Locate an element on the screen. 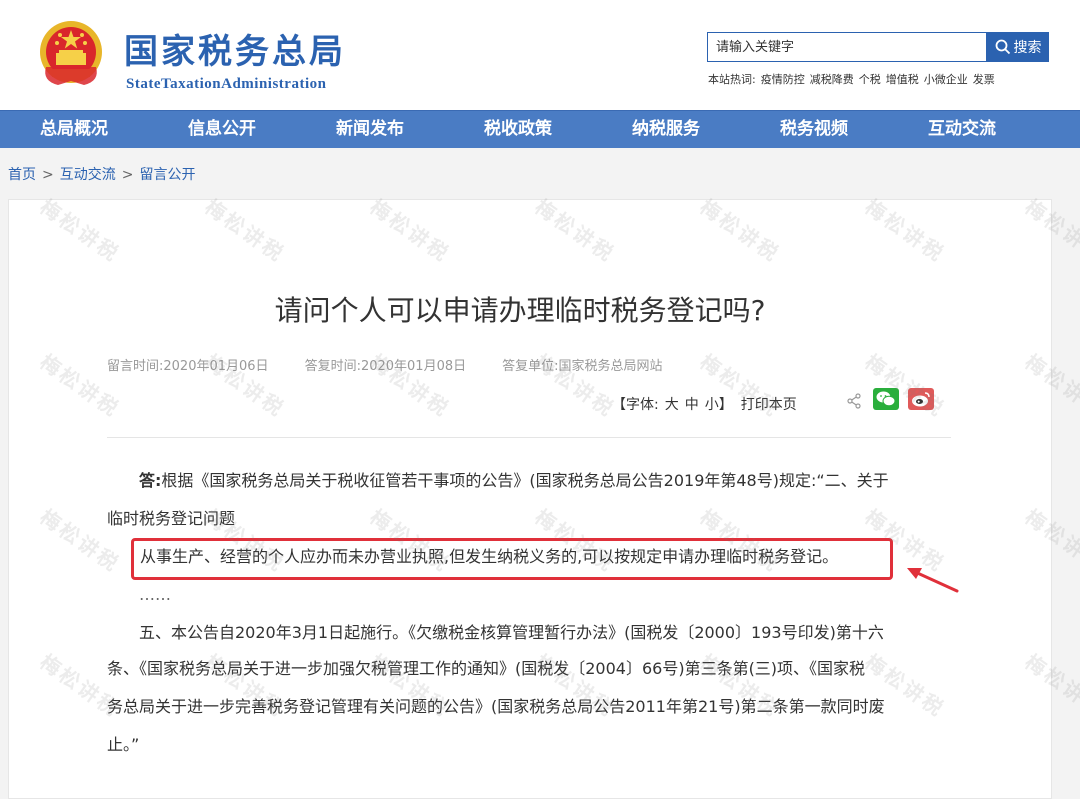  nav-item-news: 新闻发布 is located at coordinates (370, 129).